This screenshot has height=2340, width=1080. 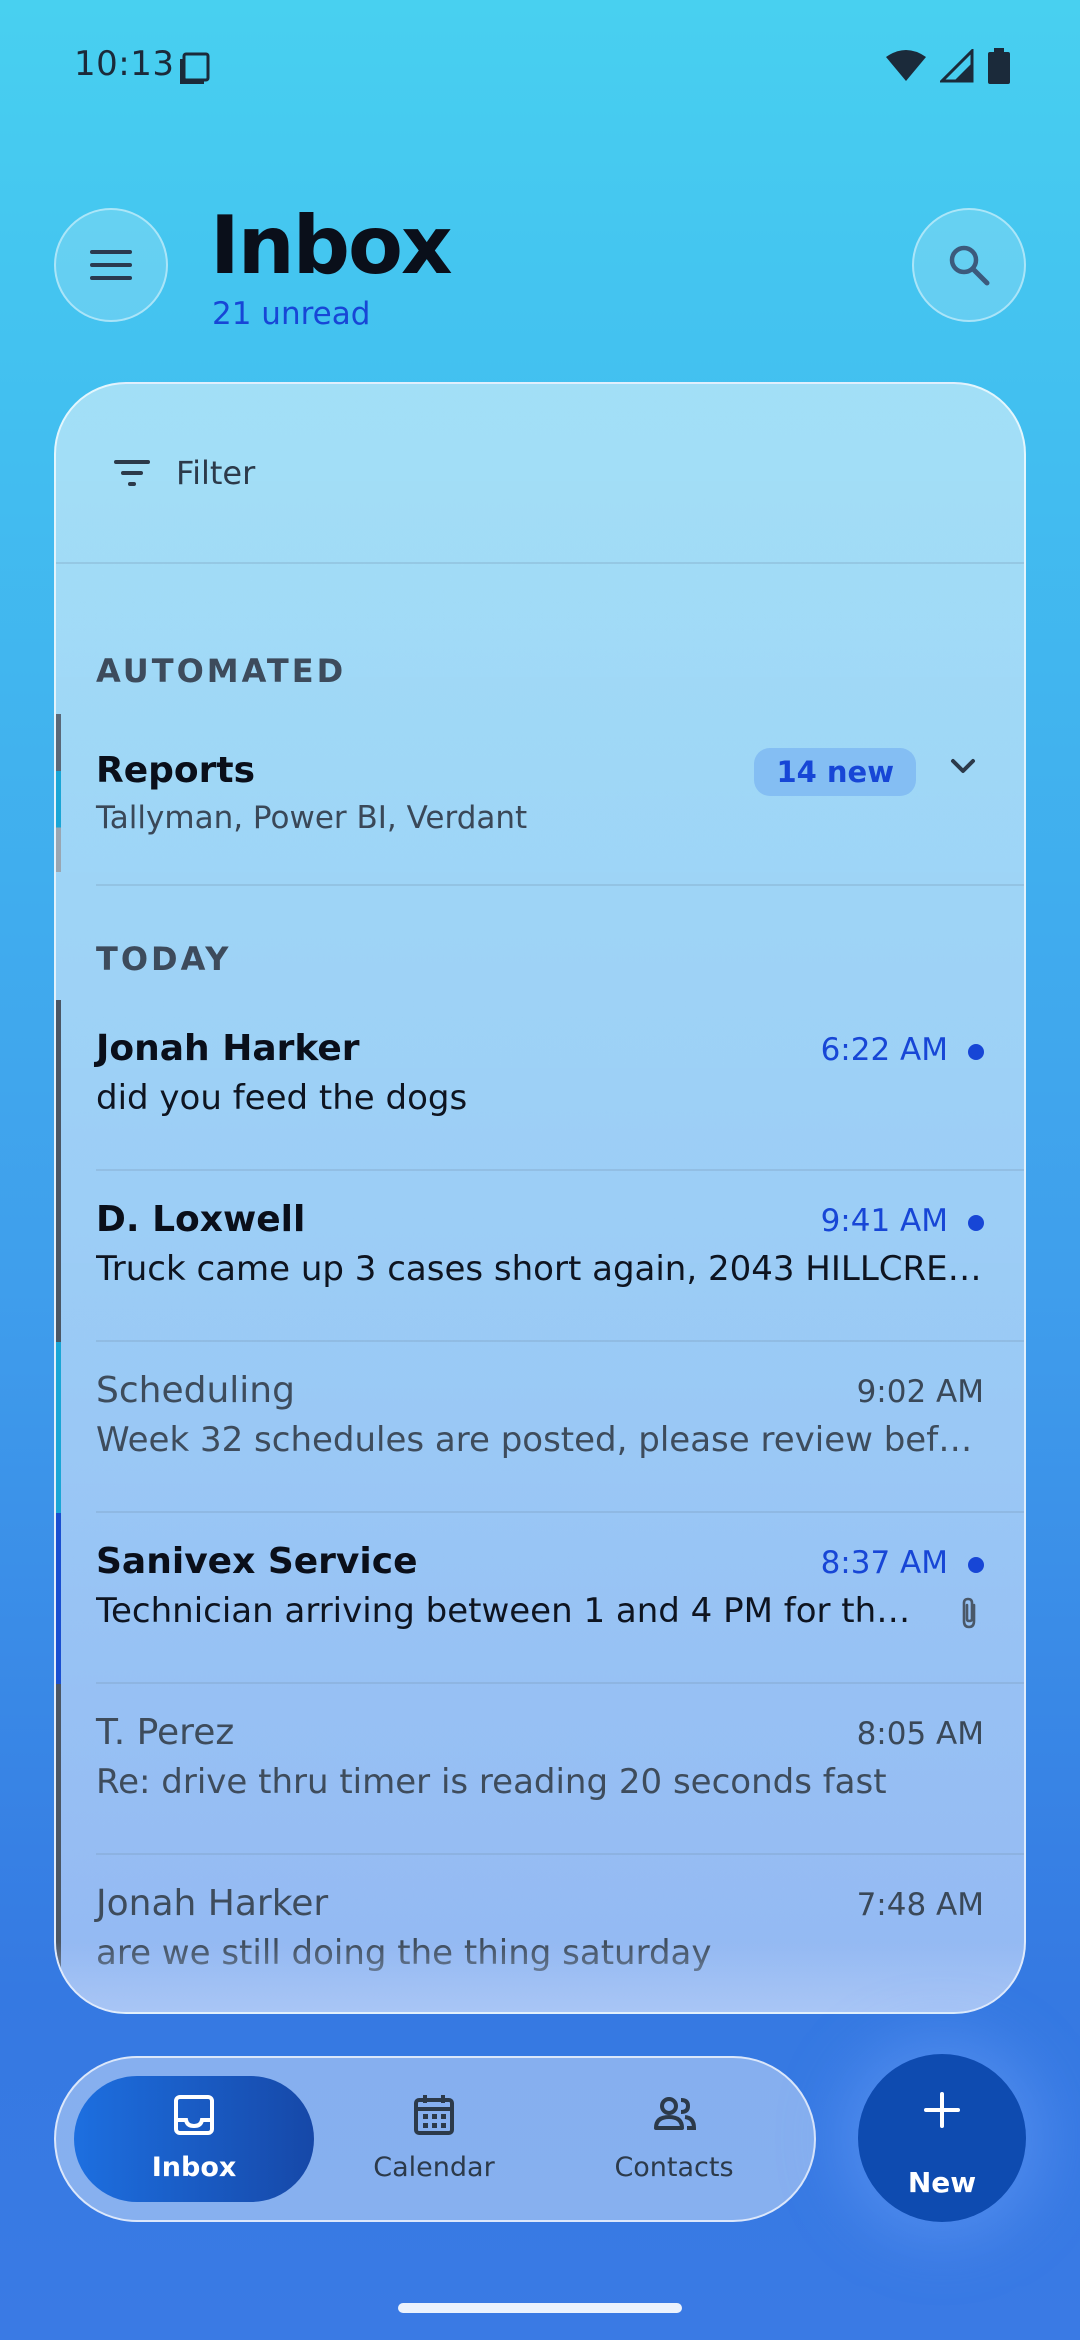 I want to click on notification-icon, so click(x=195, y=68).